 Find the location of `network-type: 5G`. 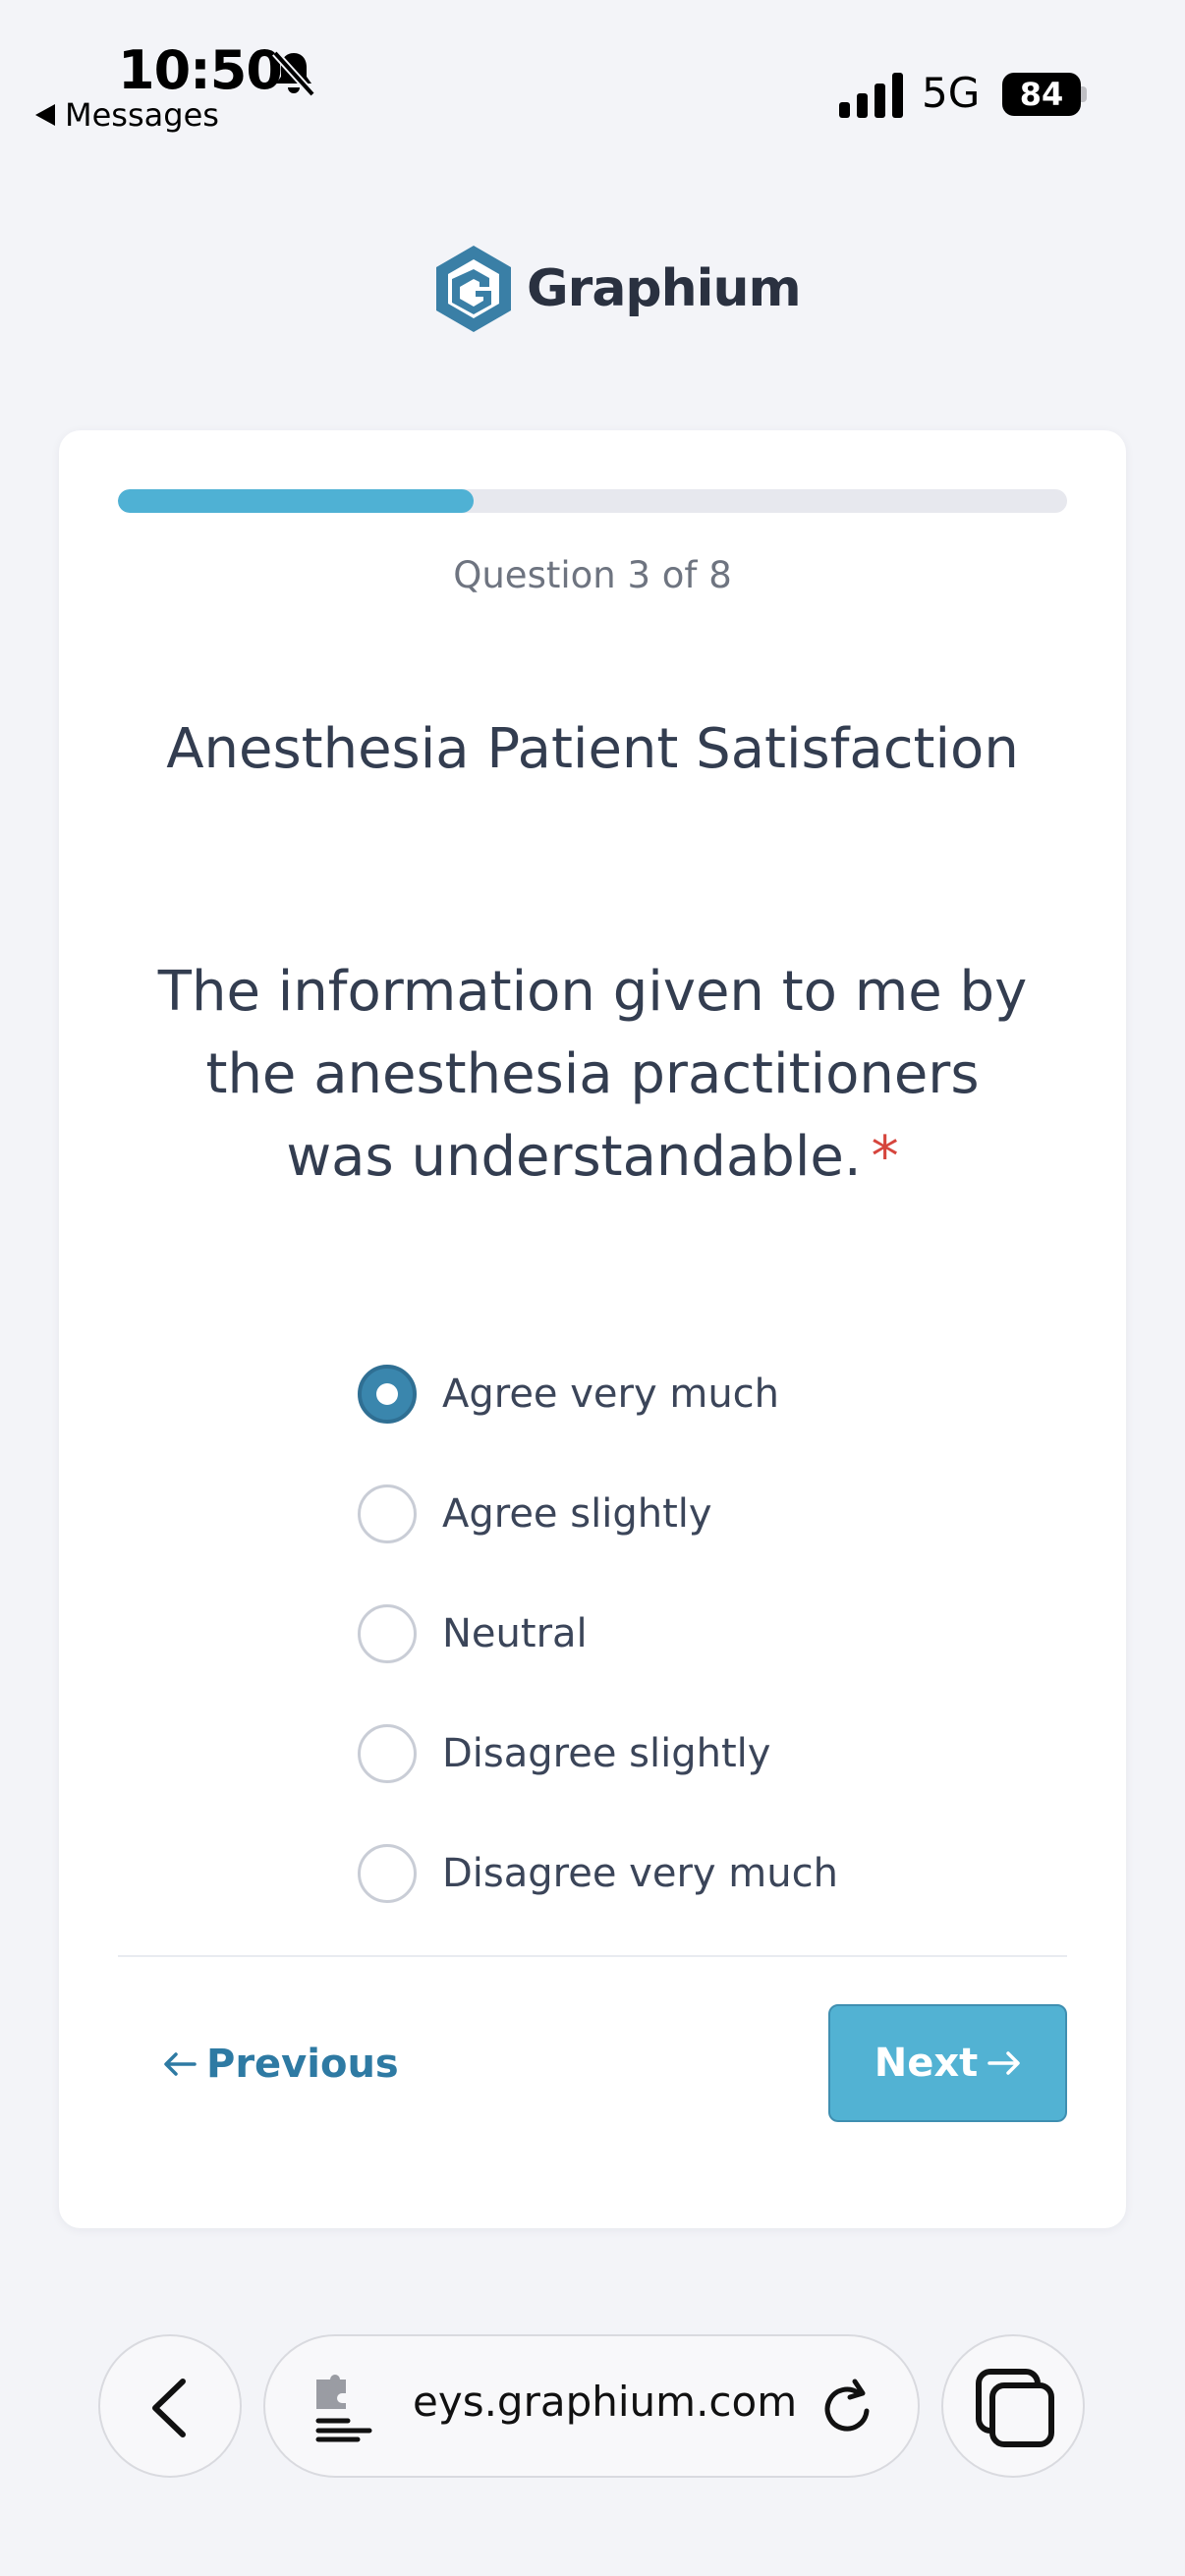

network-type: 5G is located at coordinates (952, 93).